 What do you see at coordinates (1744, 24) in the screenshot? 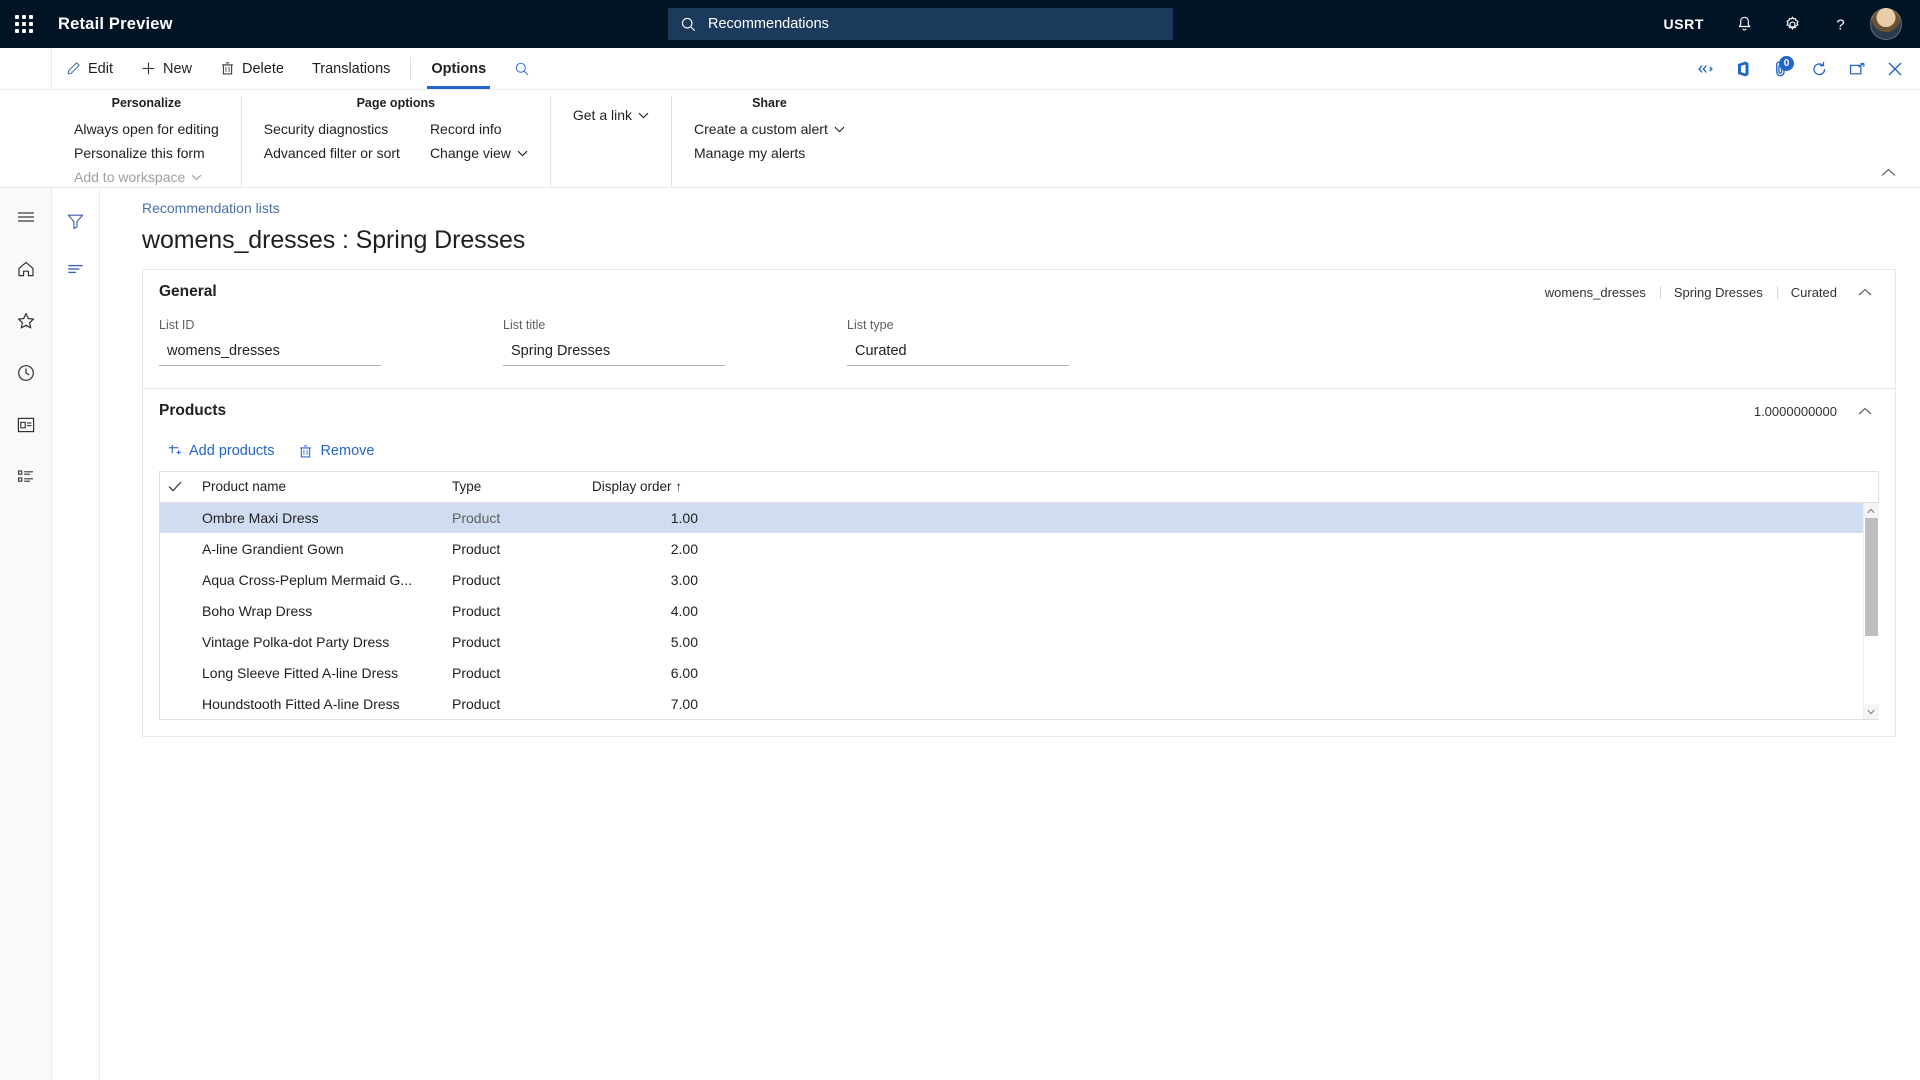
I see `notifications-bell-icon` at bounding box center [1744, 24].